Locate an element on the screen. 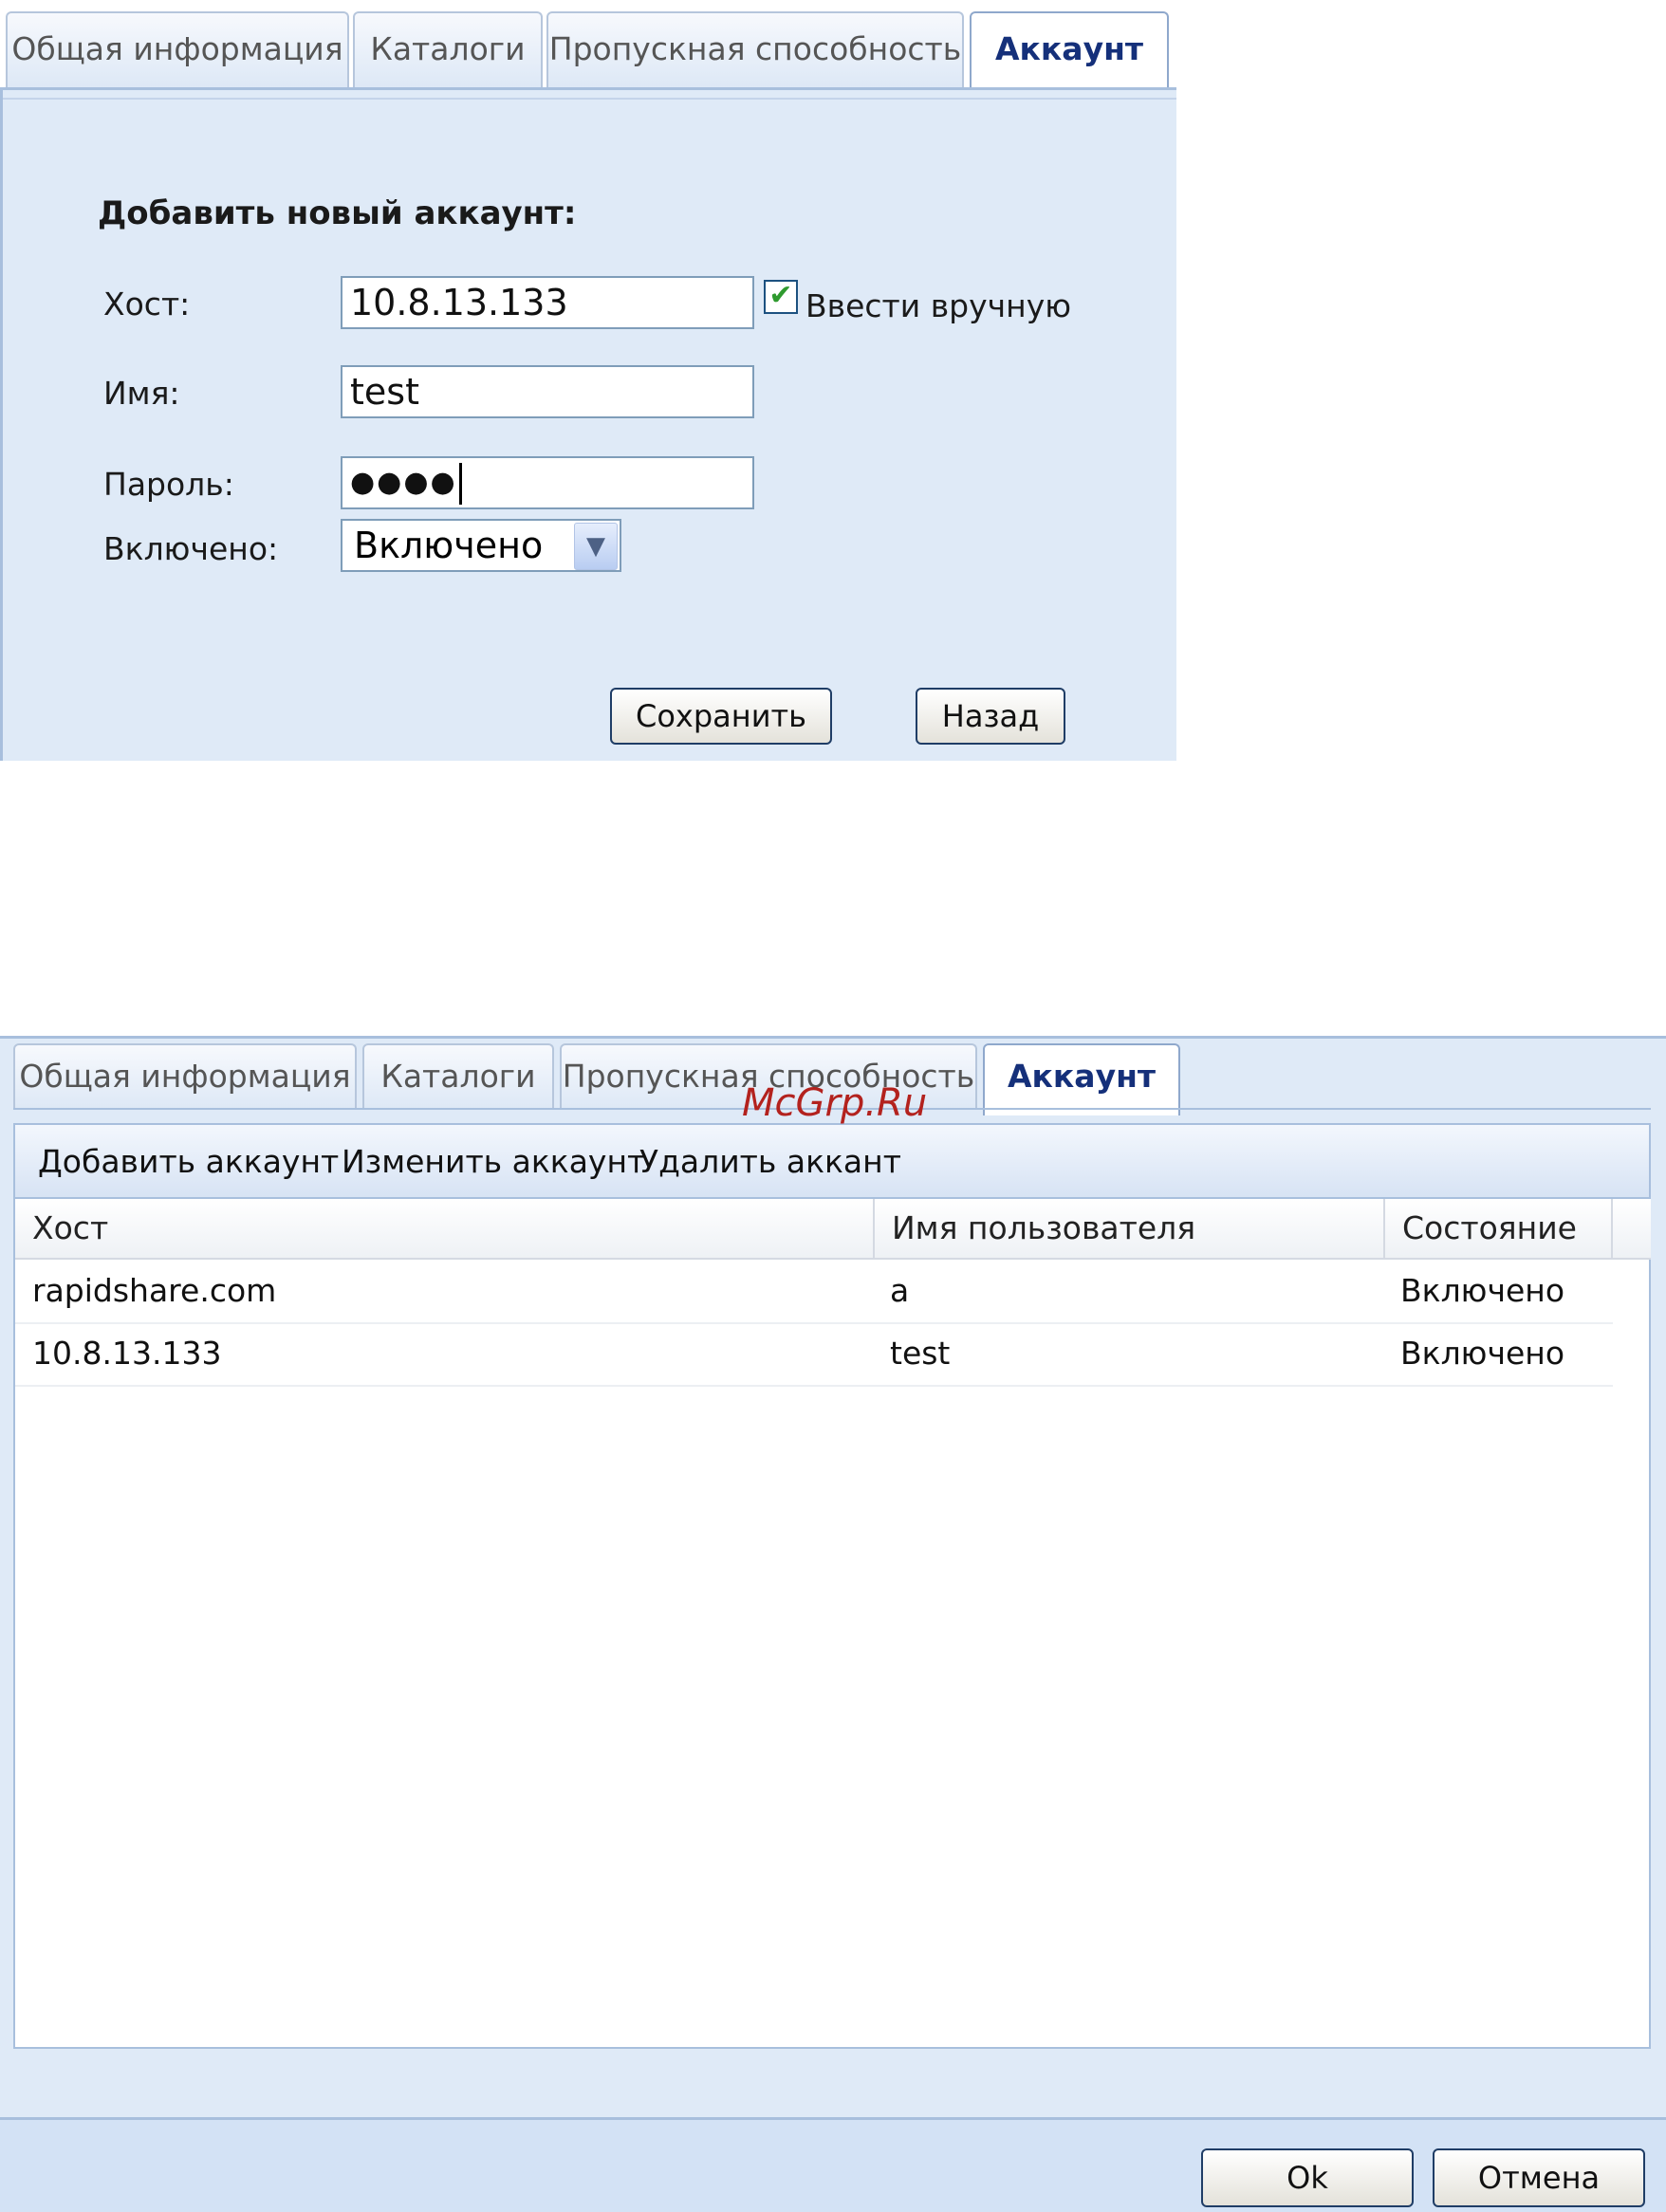 Image resolution: width=1666 pixels, height=2212 pixels. cancel-button: Отмена is located at coordinates (1539, 2177).